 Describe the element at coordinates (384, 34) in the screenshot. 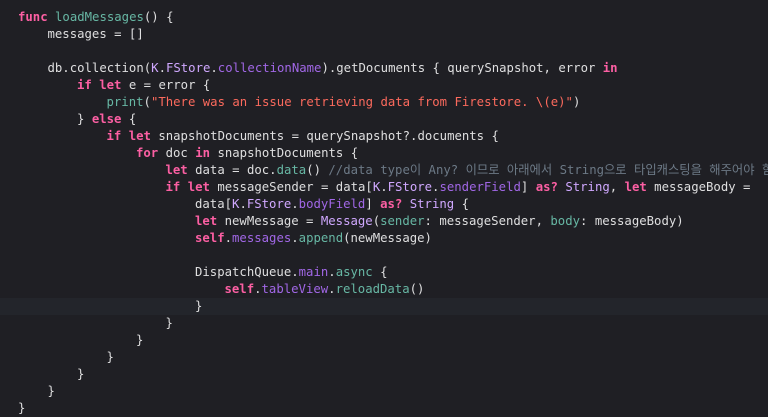

I see `code-line: messages = []` at that location.